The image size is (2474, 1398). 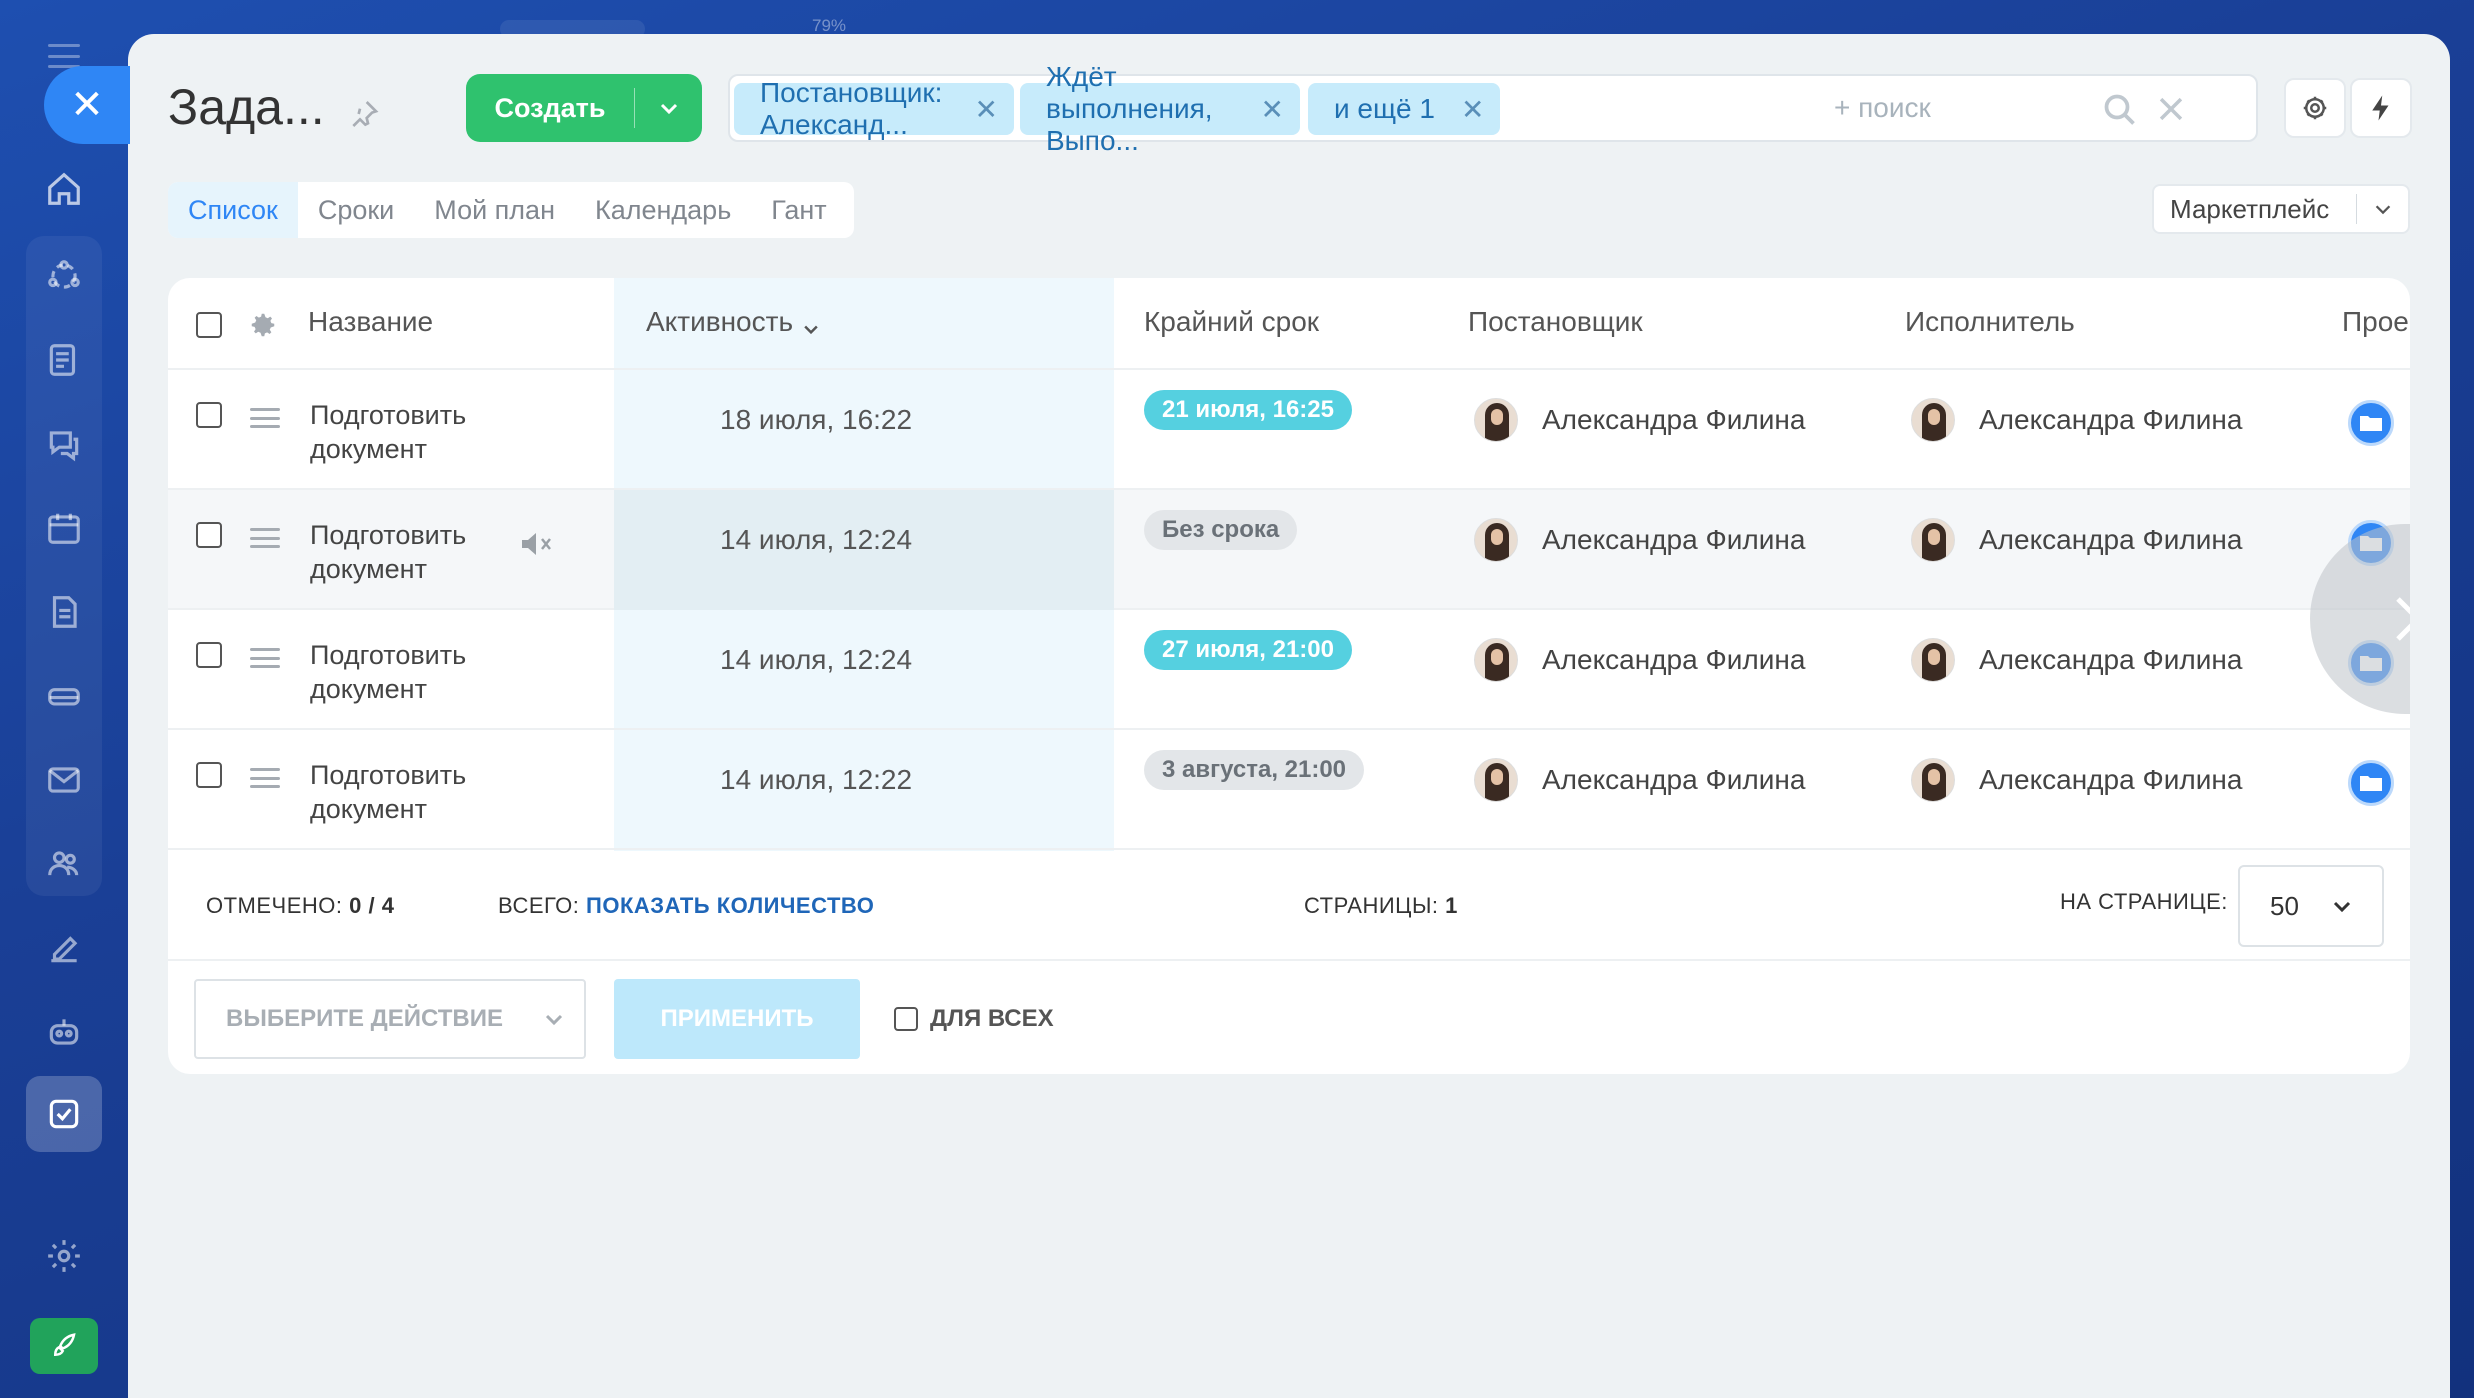 I want to click on filter-chip-more: и ещё 1 ✕, so click(x=1404, y=109).